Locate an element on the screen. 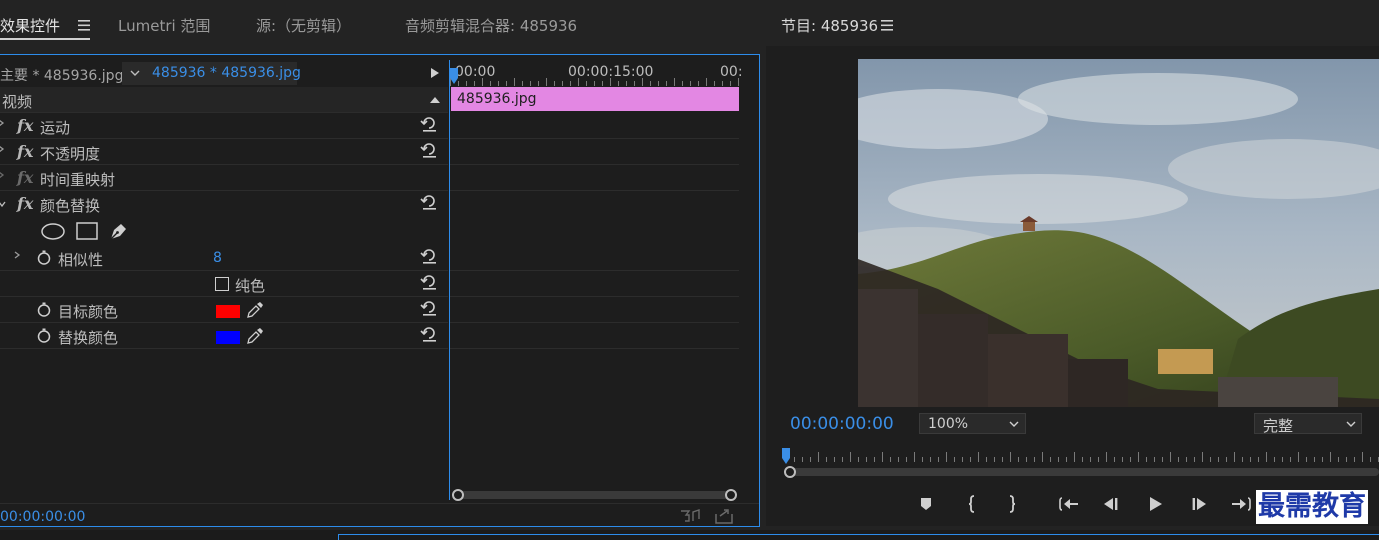 The width and height of the screenshot is (1379, 540). export-icon is located at coordinates (724, 516).